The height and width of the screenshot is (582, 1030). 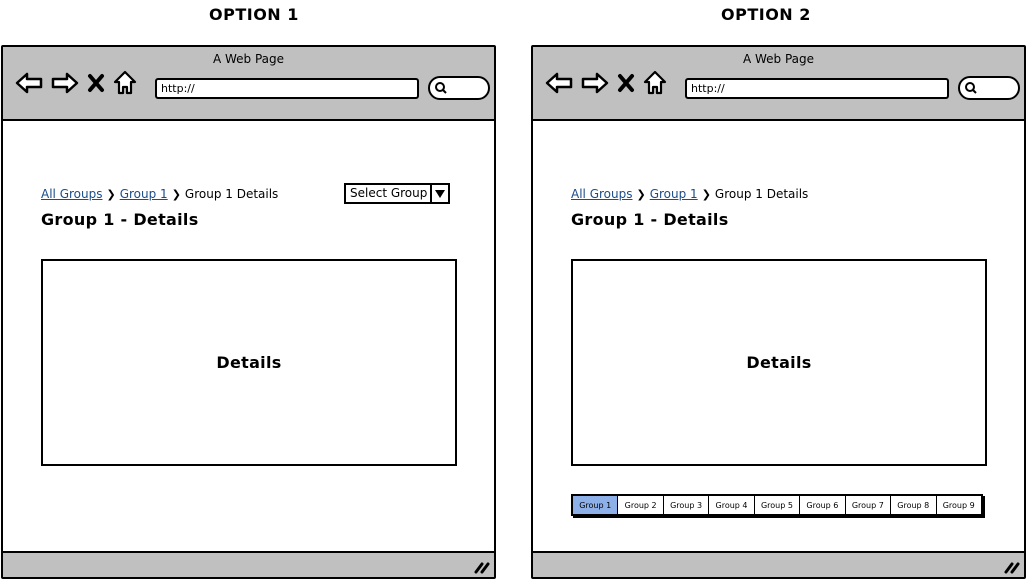 What do you see at coordinates (869, 505) in the screenshot?
I see `tab-group-7: Group 7` at bounding box center [869, 505].